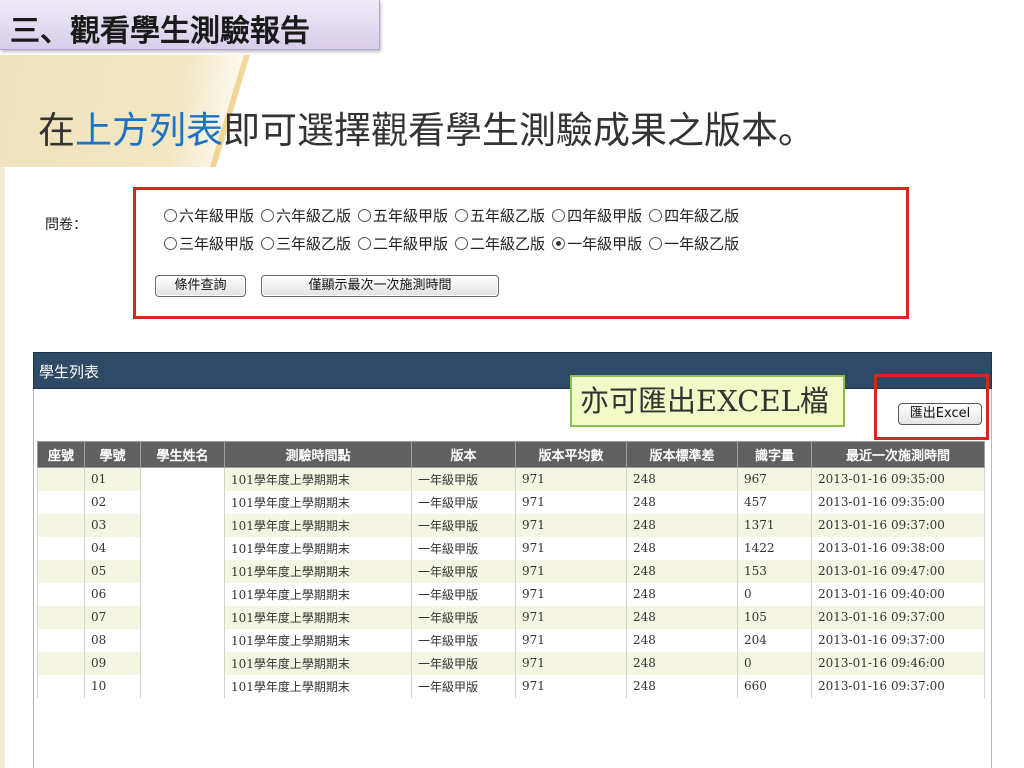 The width and height of the screenshot is (1024, 768). I want to click on radio-row-1: 六年級甲版 六年級乙版 五年級甲版 五年級乙版 四年級甲版 四年級乙版, so click(455, 215).